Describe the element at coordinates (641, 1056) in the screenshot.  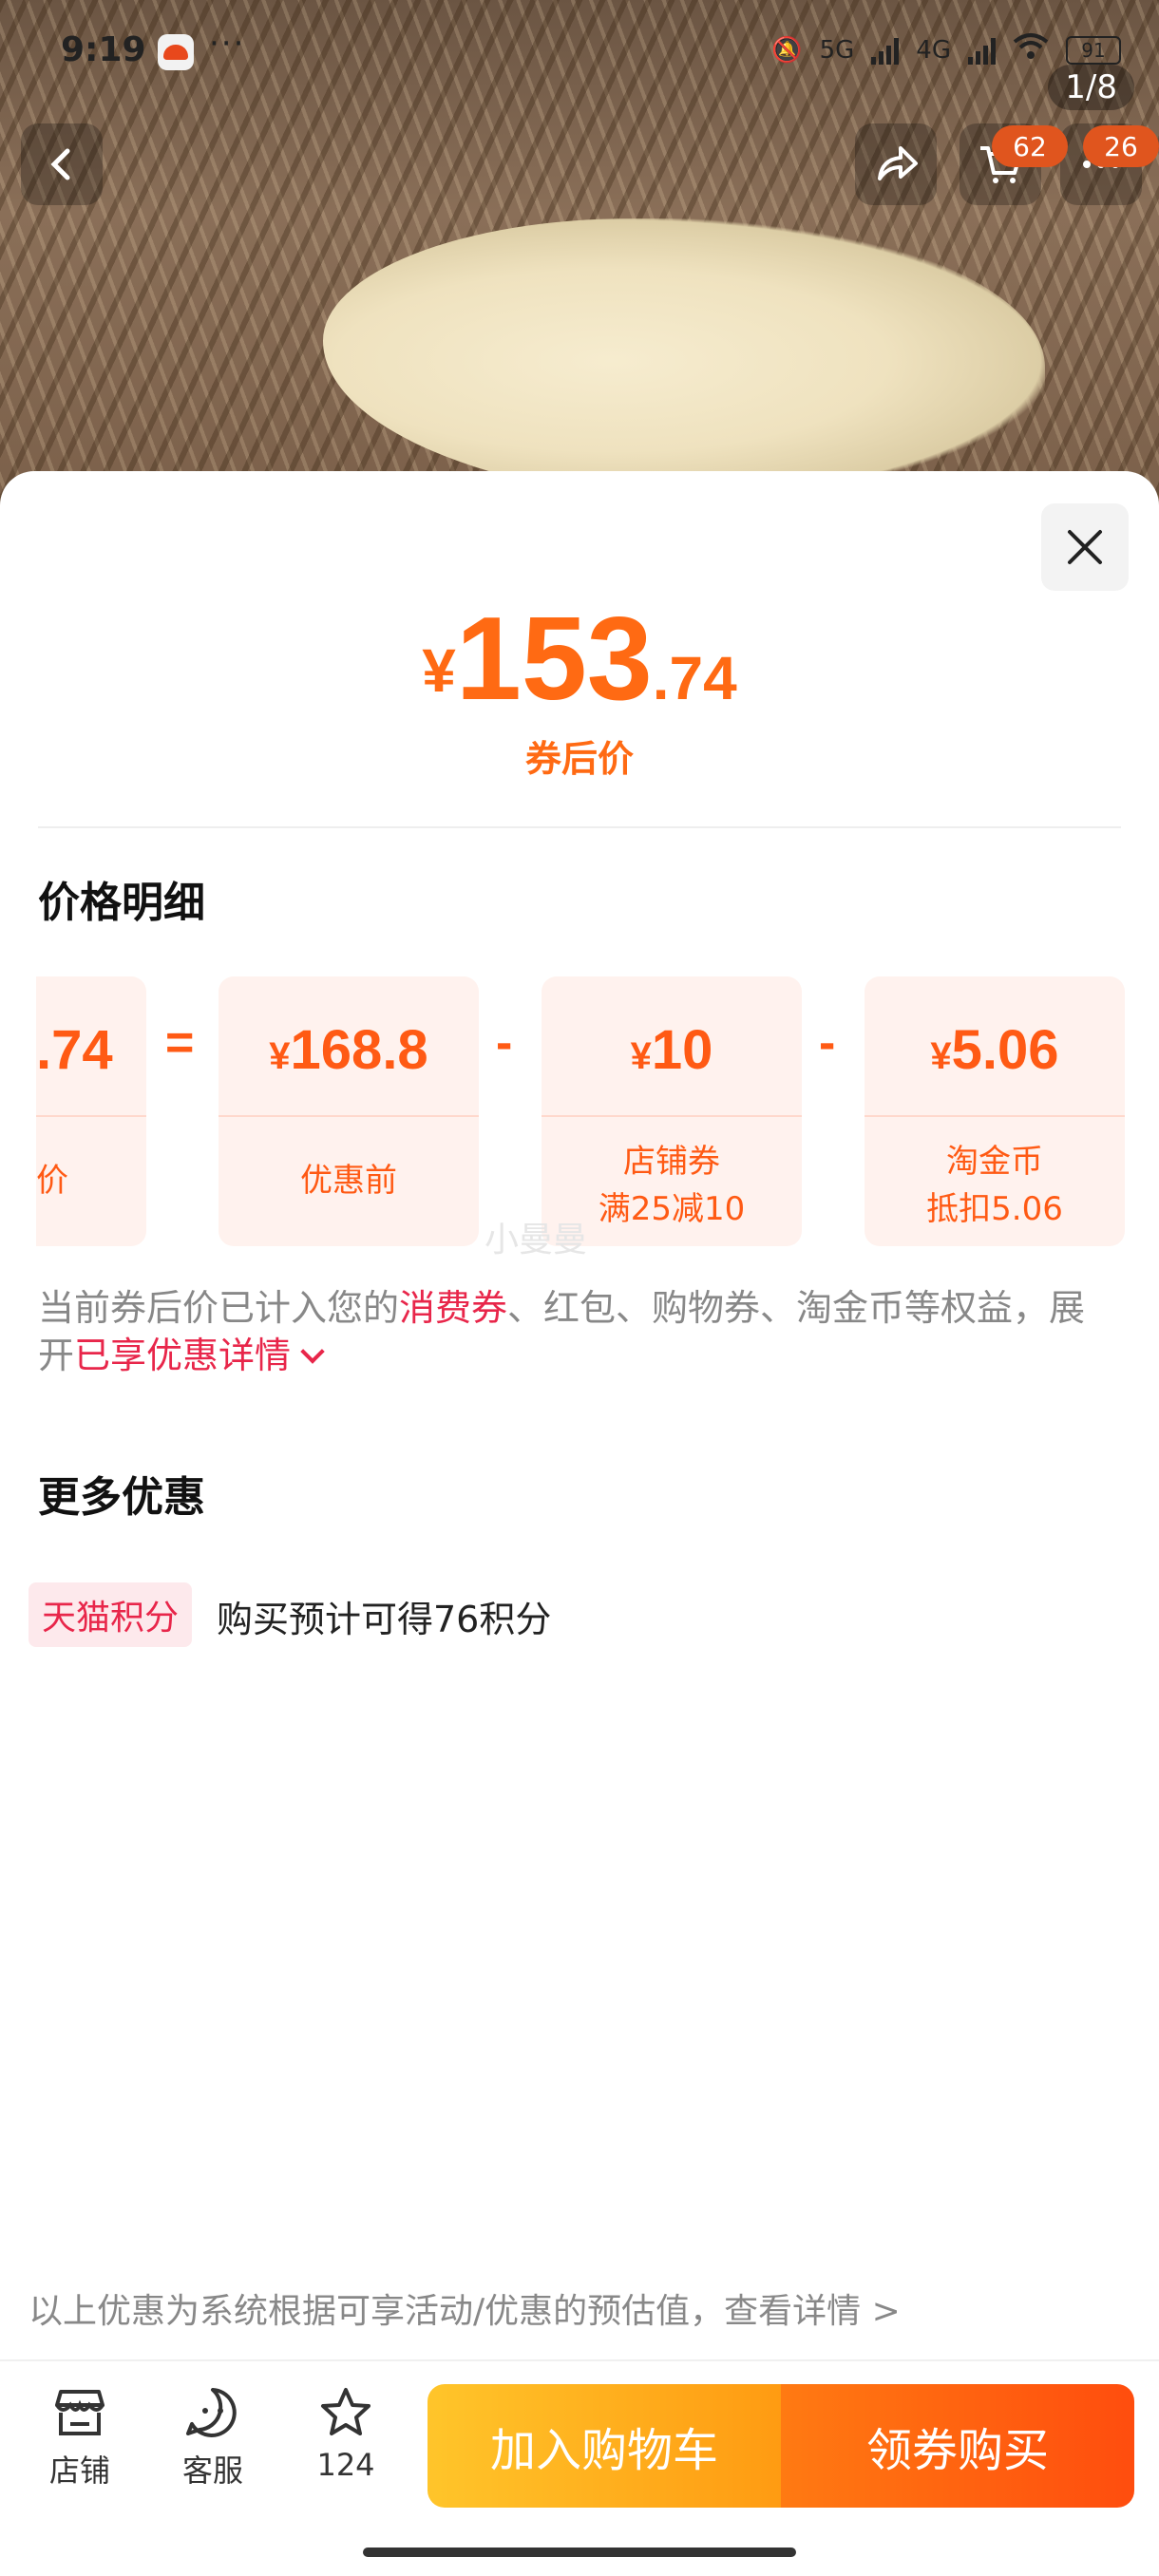
I see `store-coupon-currency: ¥` at that location.